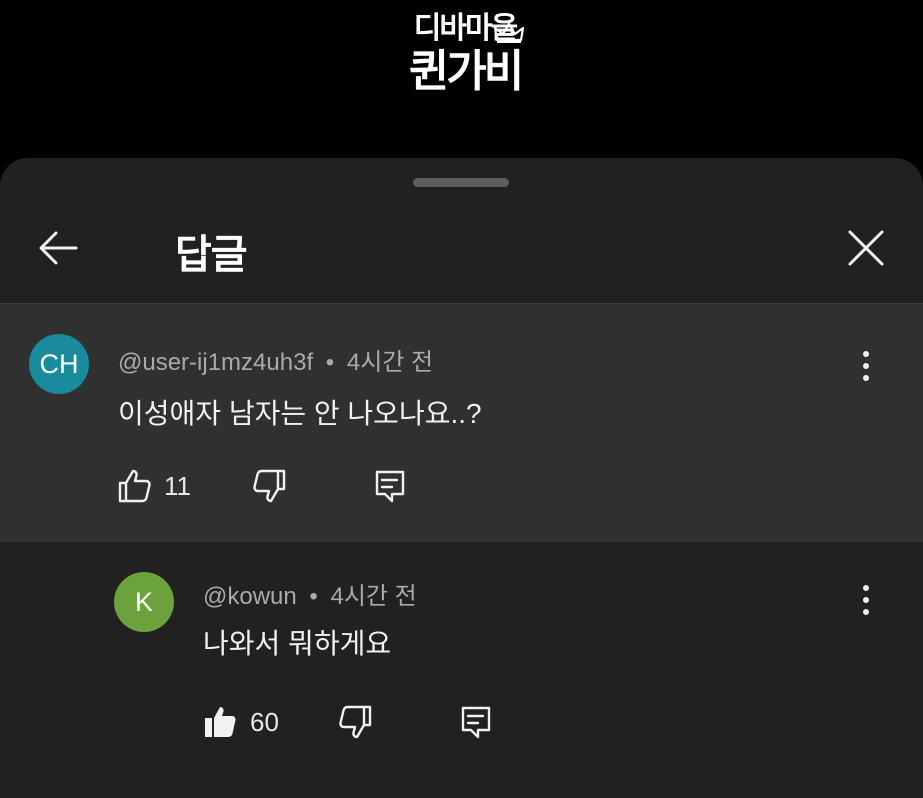 This screenshot has width=923, height=798. Describe the element at coordinates (59, 364) in the screenshot. I see `avatar: CH` at that location.